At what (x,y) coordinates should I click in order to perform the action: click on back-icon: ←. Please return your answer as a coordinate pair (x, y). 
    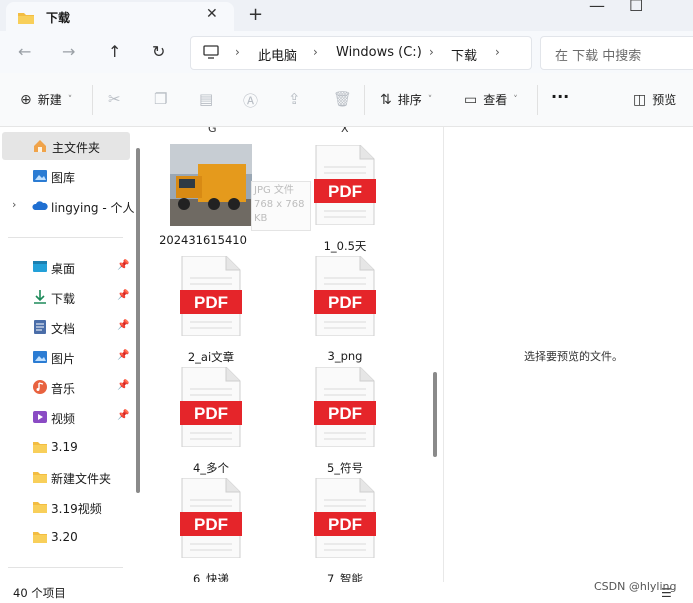
    Looking at the image, I should click on (24, 51).